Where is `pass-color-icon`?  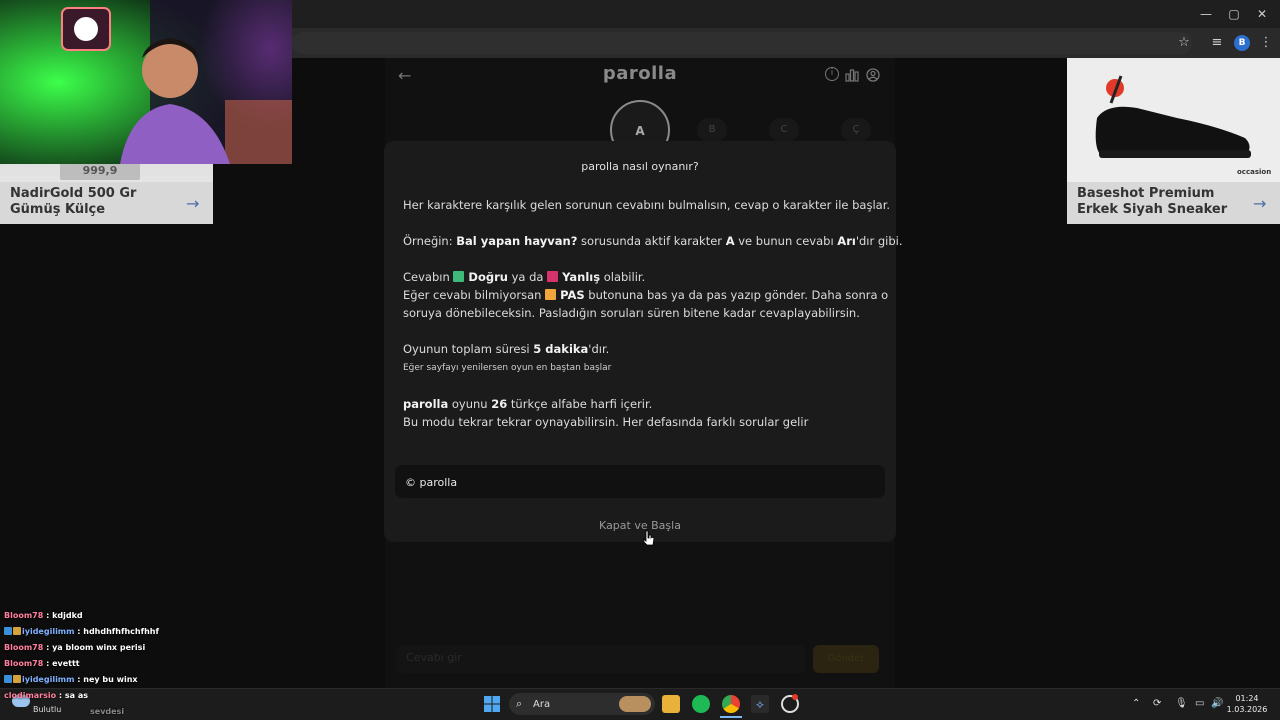 pass-color-icon is located at coordinates (551, 294).